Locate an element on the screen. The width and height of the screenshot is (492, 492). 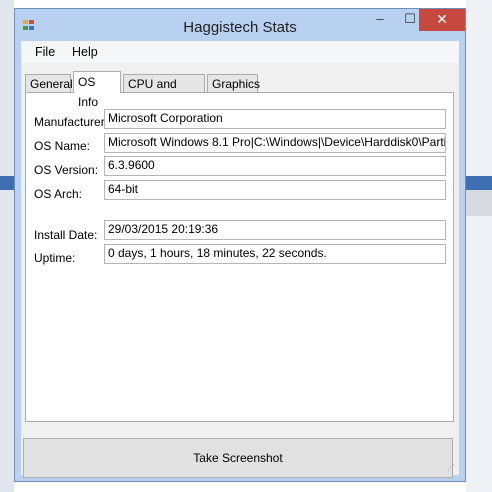
tab-graphics: Graphics is located at coordinates (233, 83).